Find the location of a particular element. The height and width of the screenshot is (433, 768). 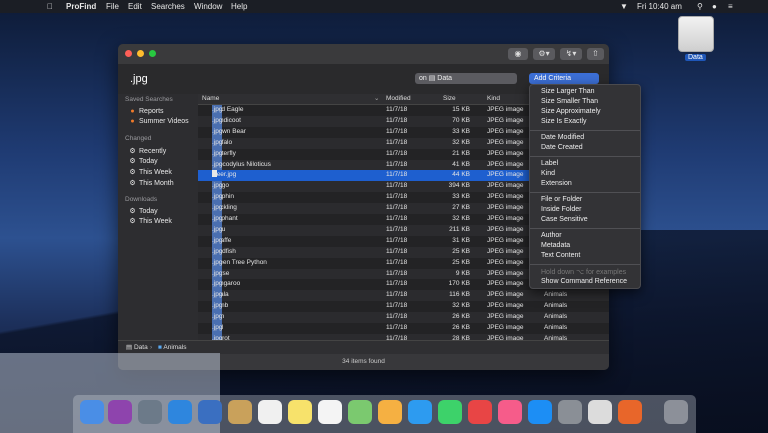

criteria-menu-item: Extension is located at coordinates (556, 183).